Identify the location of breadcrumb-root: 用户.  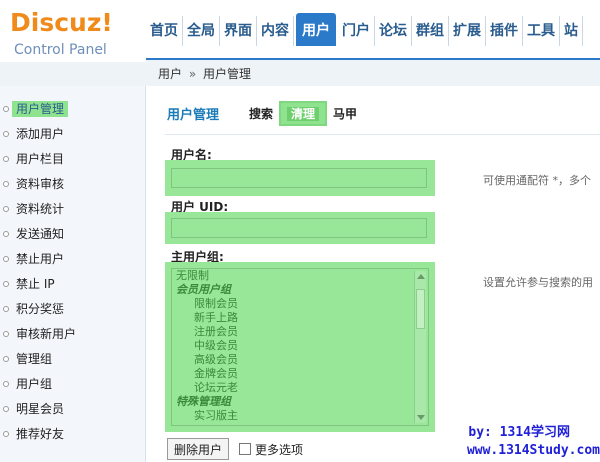
(170, 74).